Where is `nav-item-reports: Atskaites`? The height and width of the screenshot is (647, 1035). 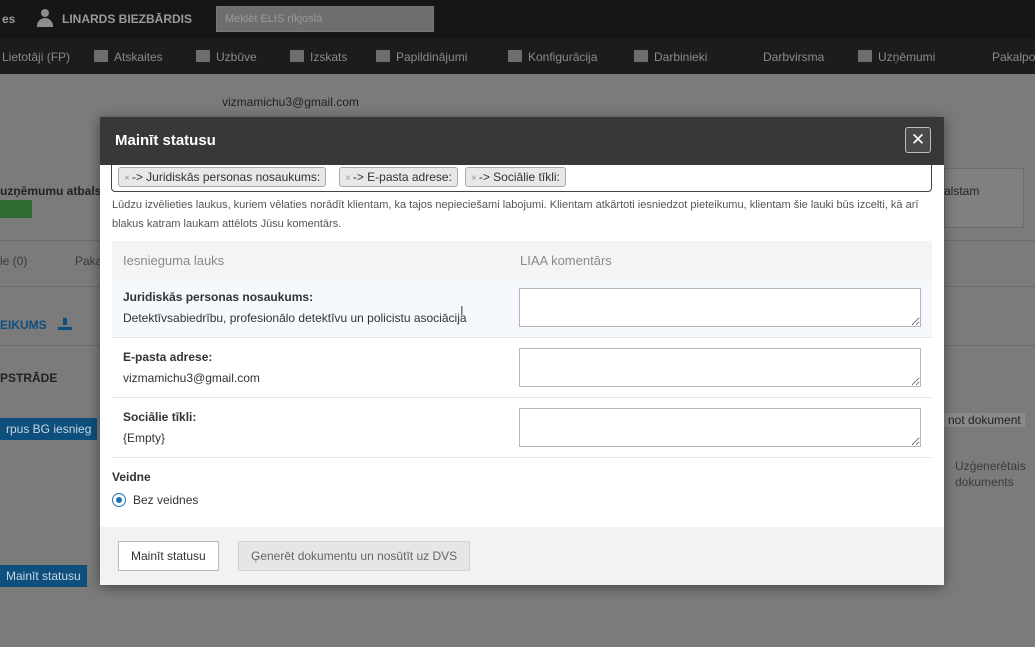 nav-item-reports: Atskaites is located at coordinates (128, 57).